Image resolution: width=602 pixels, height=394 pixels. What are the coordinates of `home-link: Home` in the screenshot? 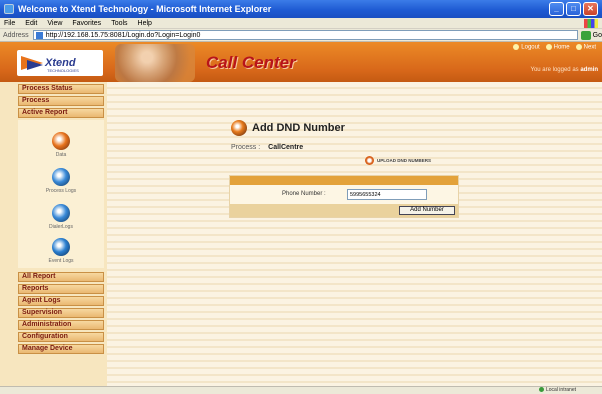 It's located at (557, 47).